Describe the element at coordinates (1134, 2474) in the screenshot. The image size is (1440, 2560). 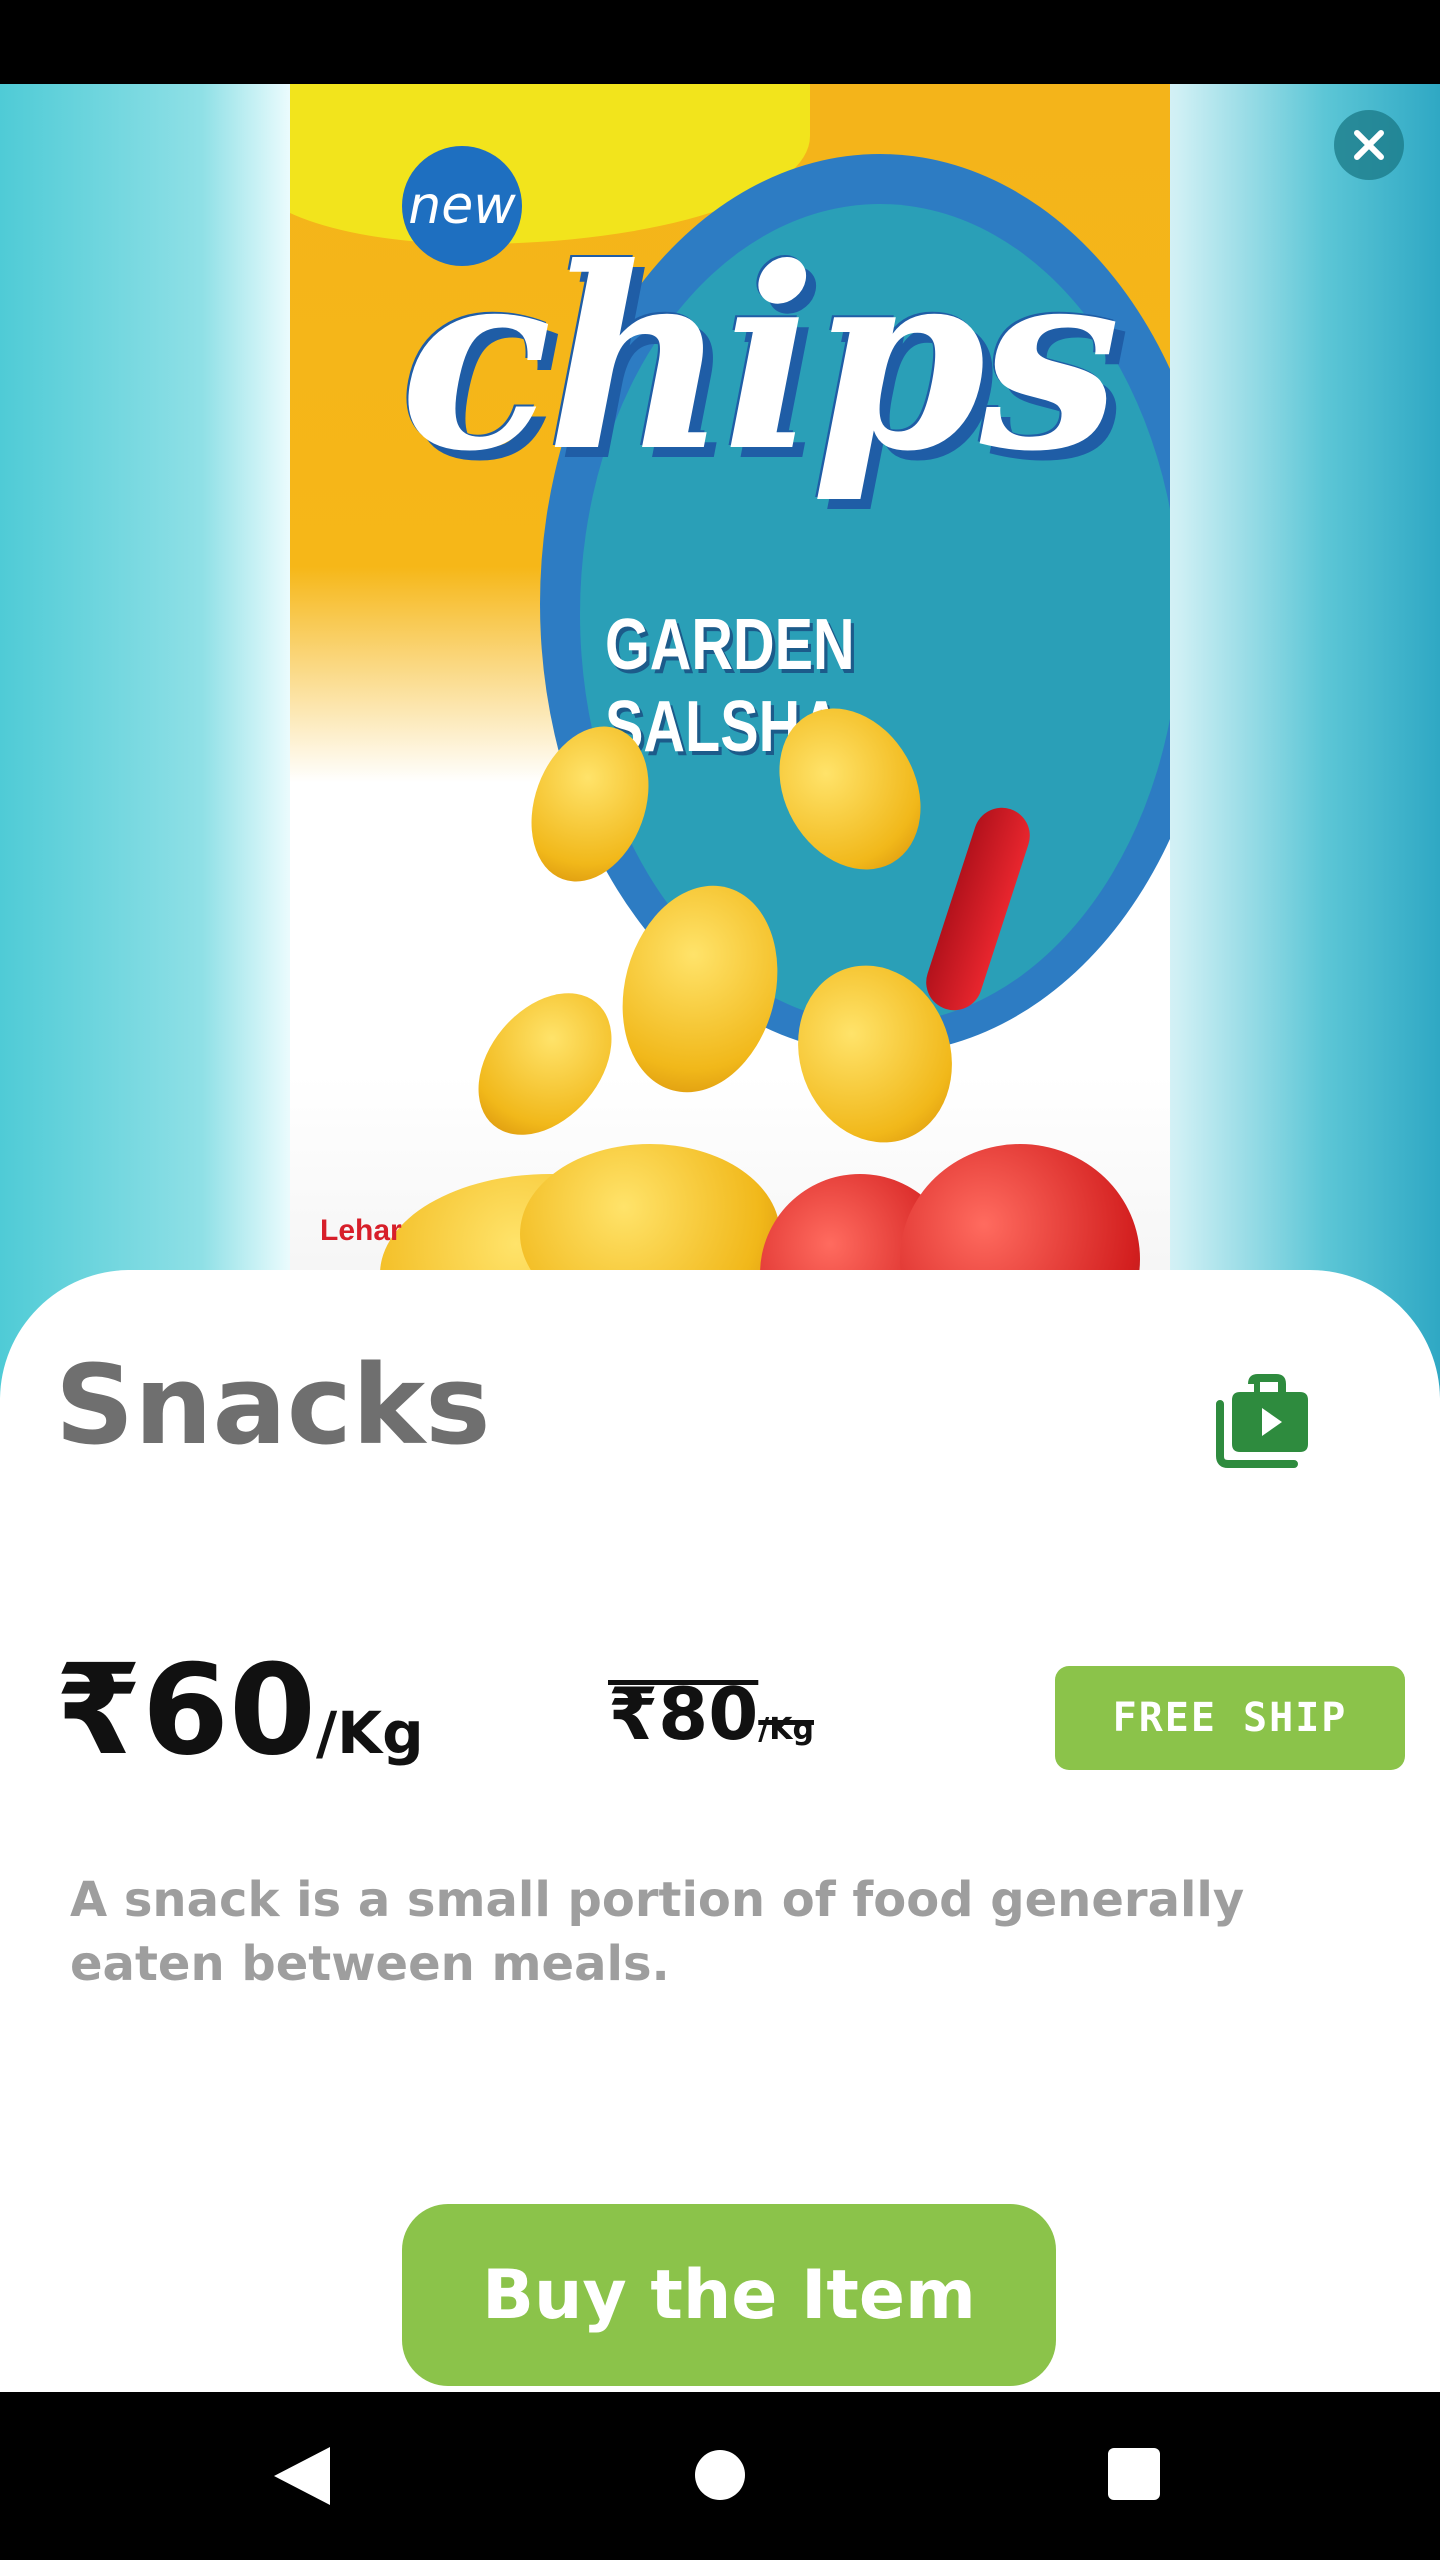
I see `recents-square-icon` at that location.